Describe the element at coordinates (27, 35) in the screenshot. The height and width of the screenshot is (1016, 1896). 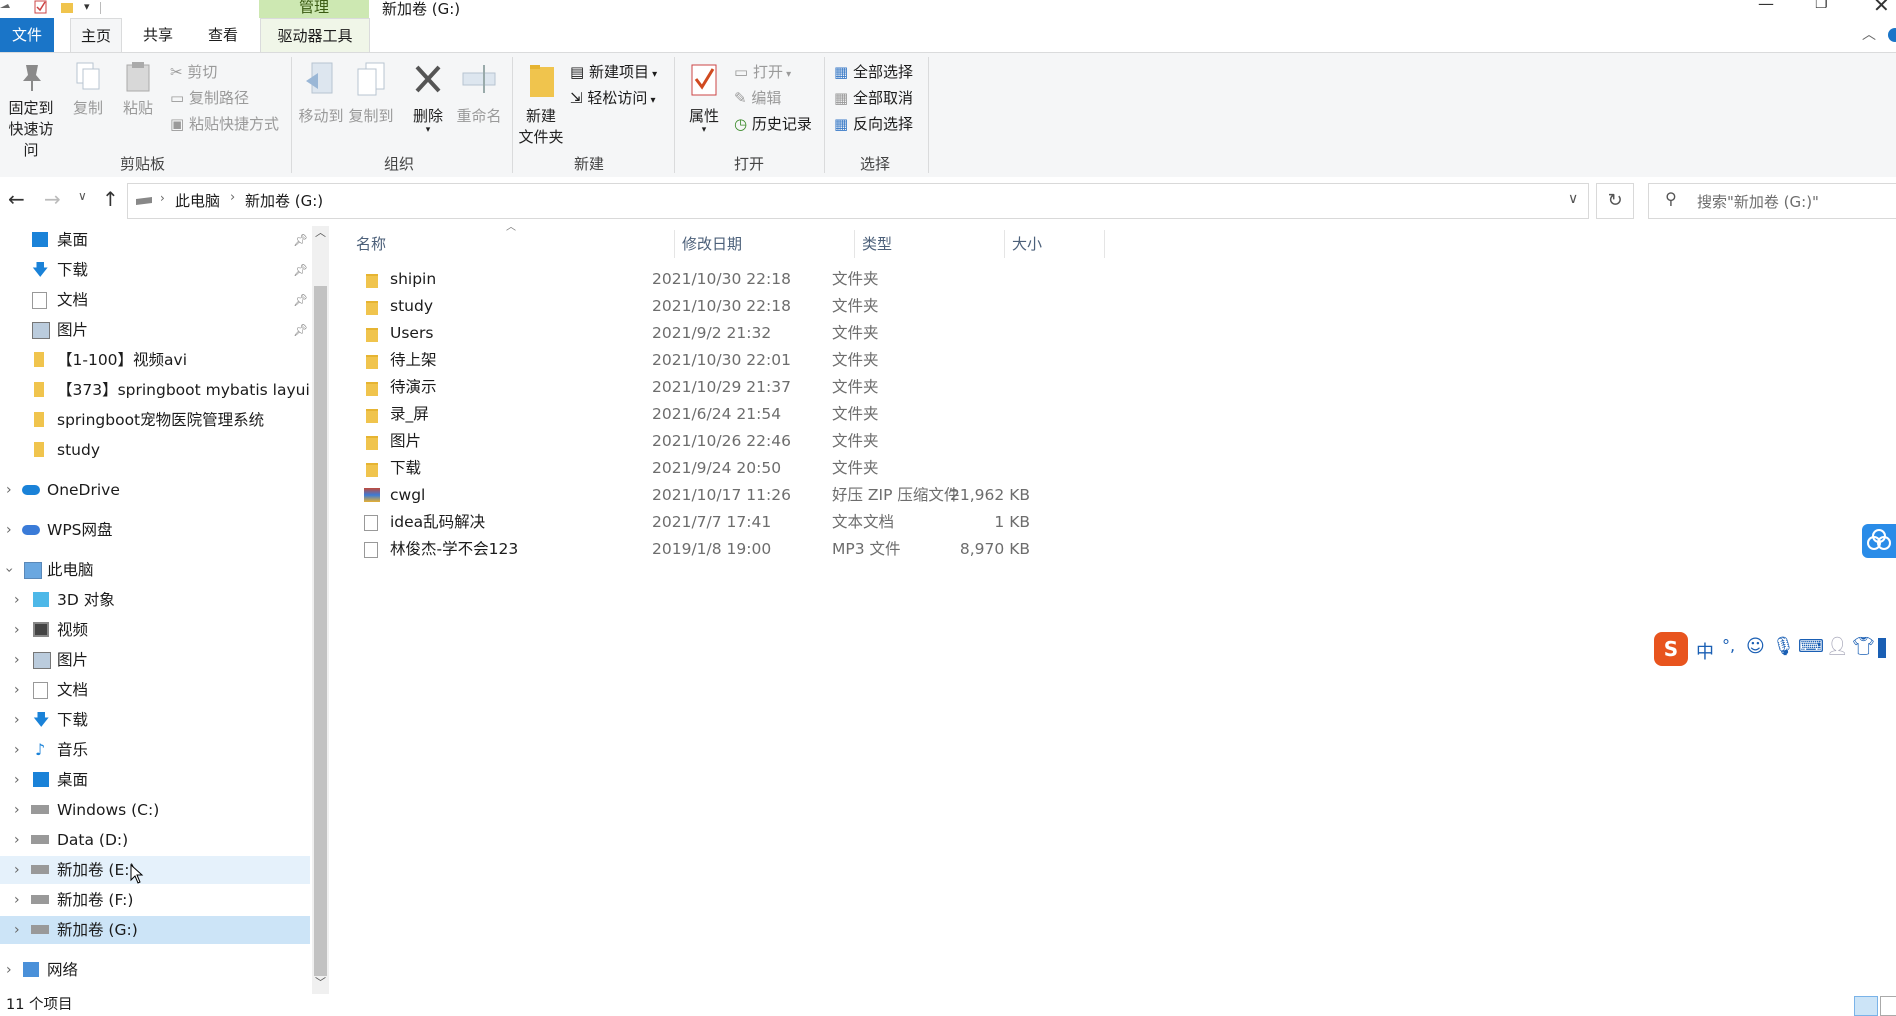
I see `tab-file: 文件` at that location.